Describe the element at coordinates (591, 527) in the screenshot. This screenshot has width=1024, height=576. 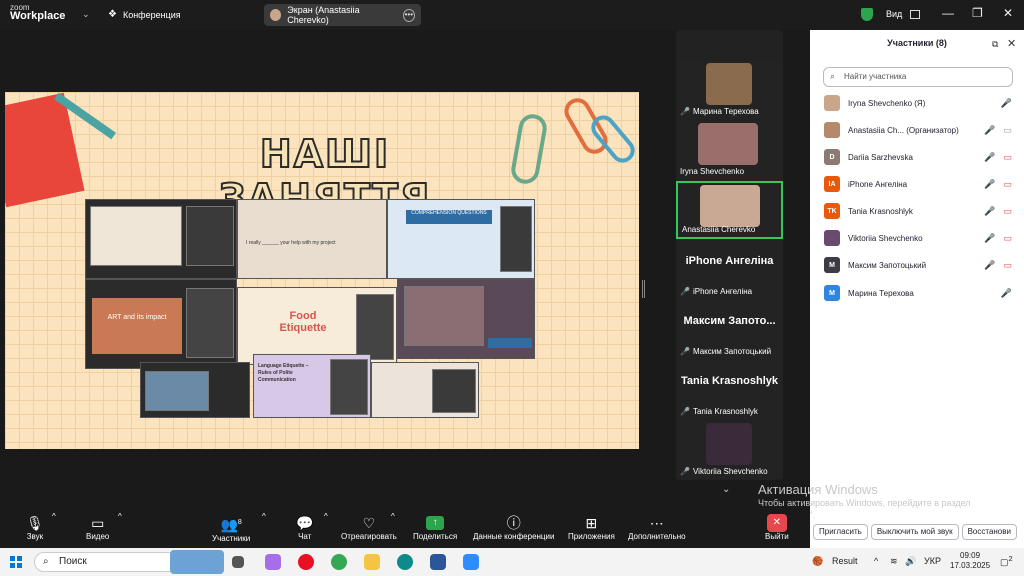
I see `apps-button: ⊞ Приложения` at that location.